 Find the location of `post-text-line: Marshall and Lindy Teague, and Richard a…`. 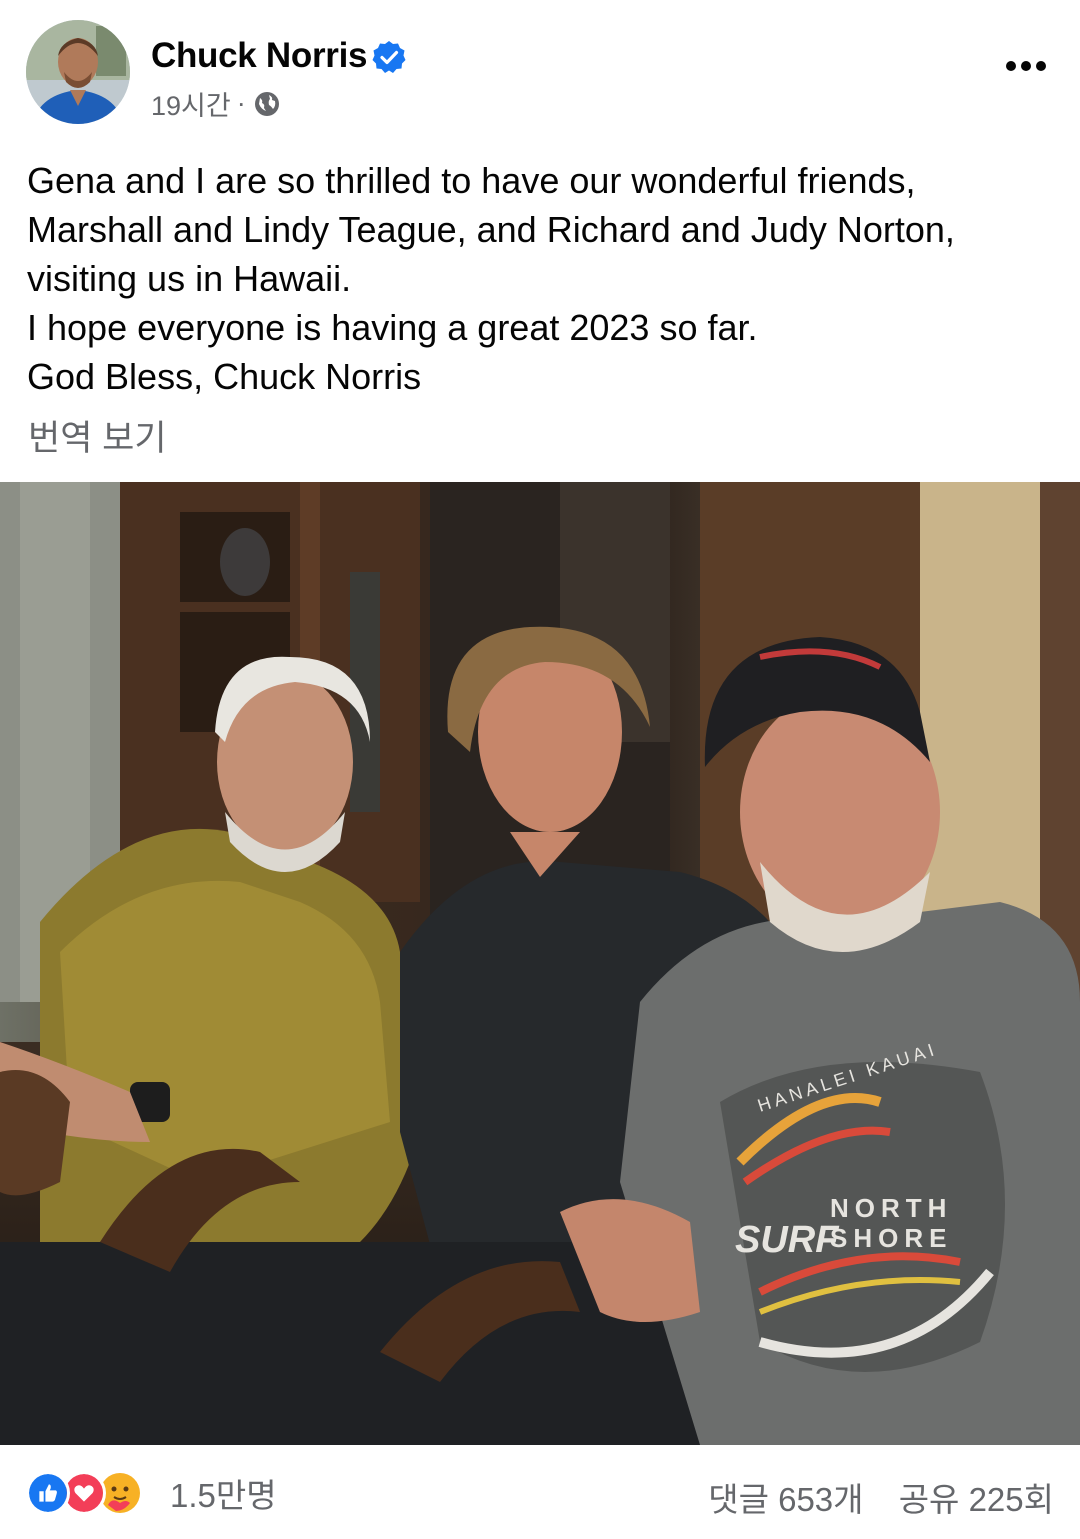

post-text-line: Marshall and Lindy Teague, and Richard a… is located at coordinates (491, 229).